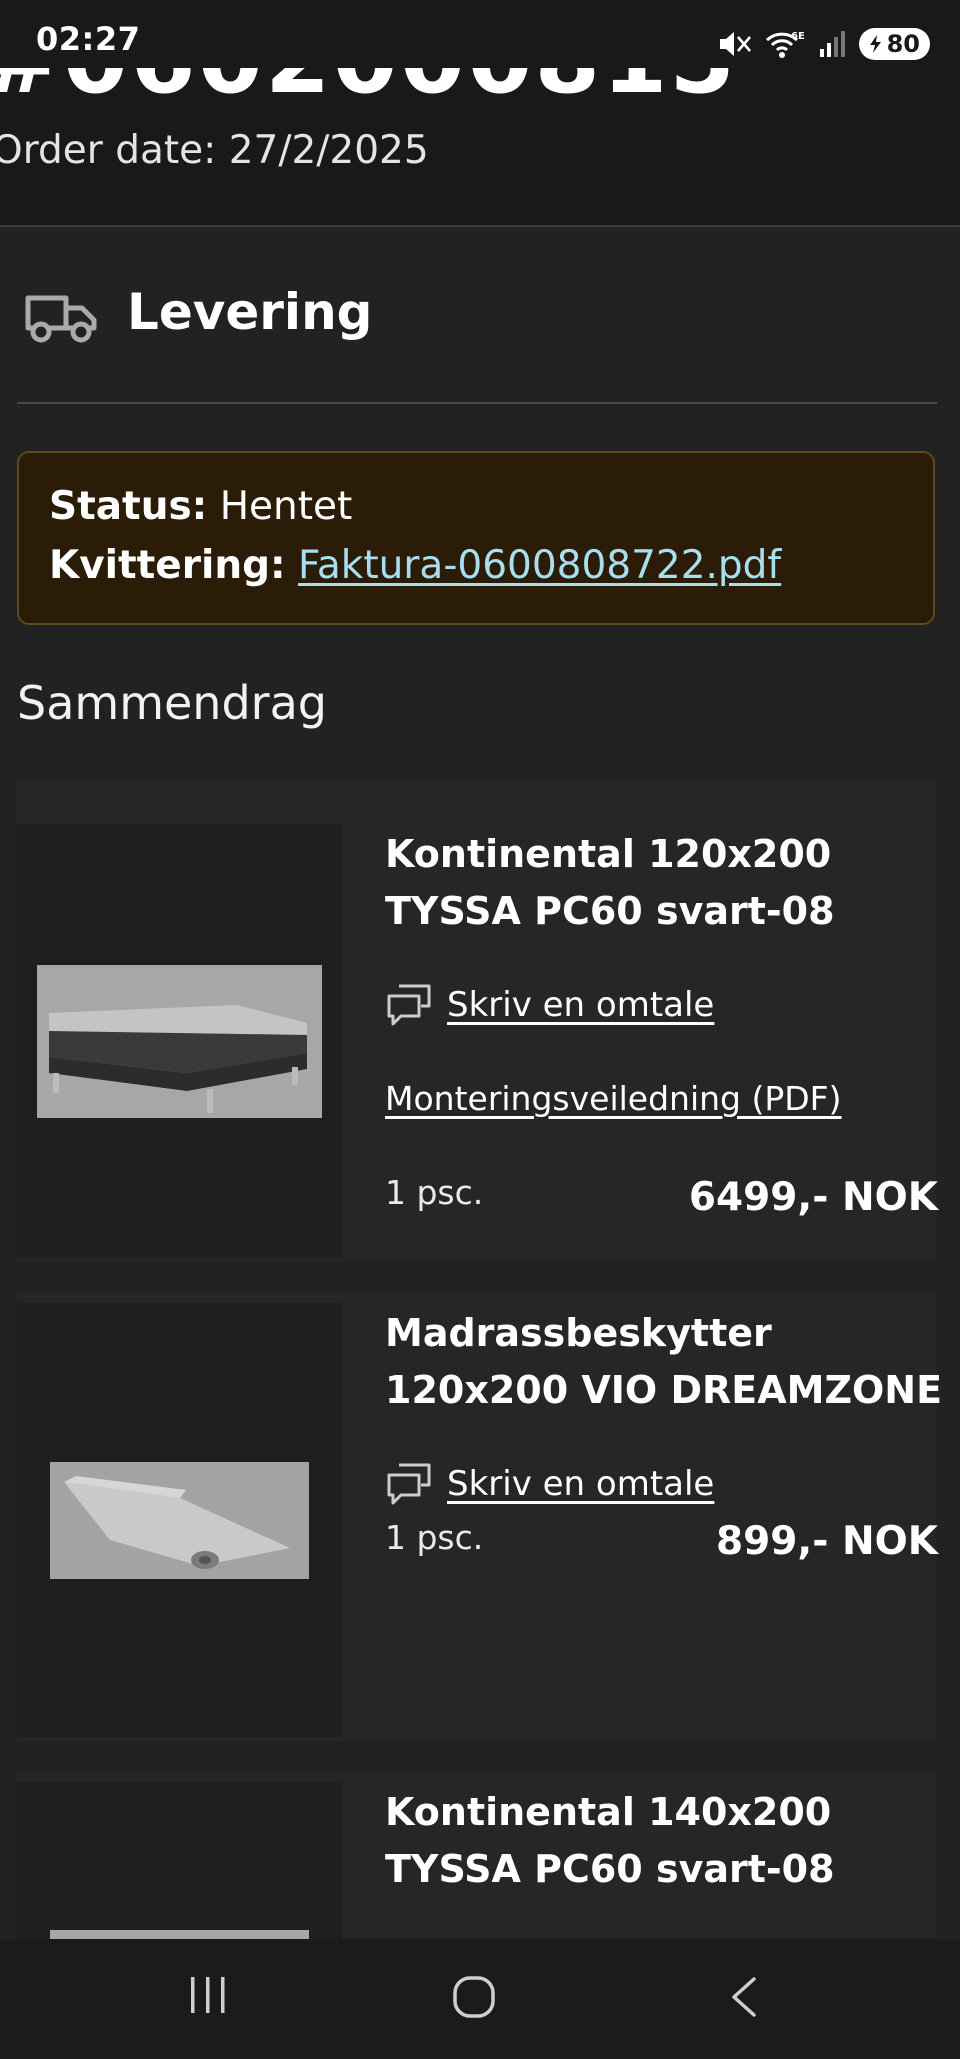  What do you see at coordinates (286, 506) in the screenshot?
I see `status-value: Hentet` at bounding box center [286, 506].